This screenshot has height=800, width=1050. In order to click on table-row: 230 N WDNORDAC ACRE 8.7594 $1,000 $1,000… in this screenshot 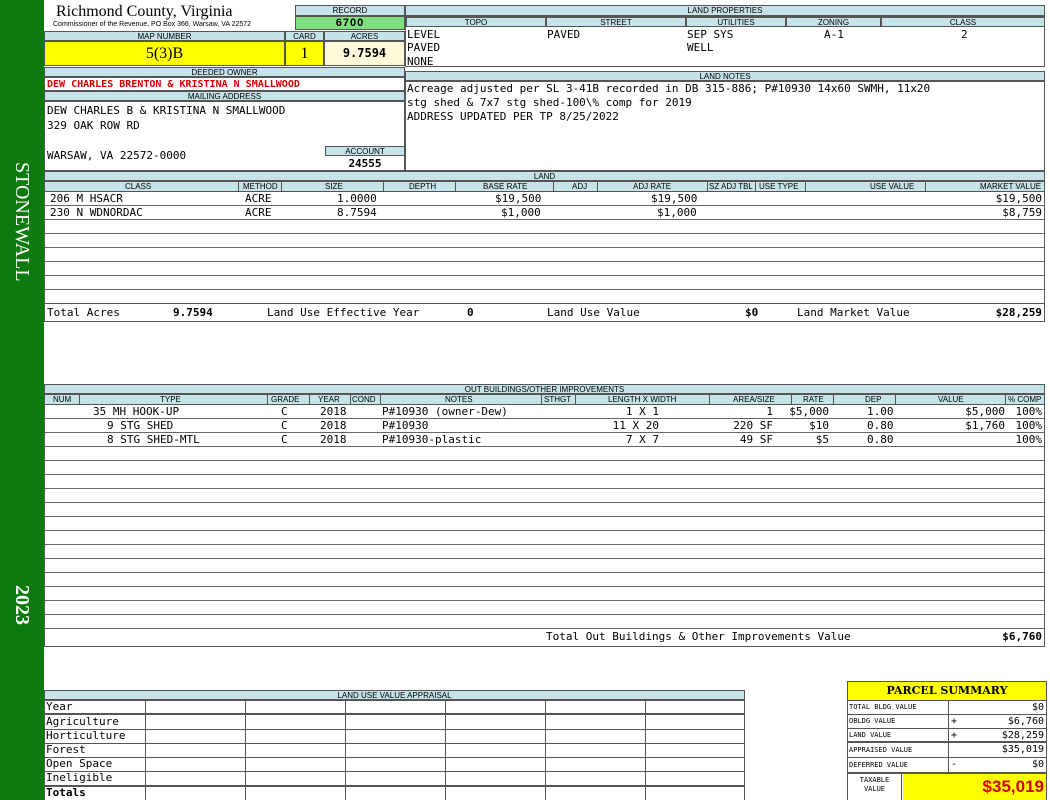, I will do `click(544, 213)`.